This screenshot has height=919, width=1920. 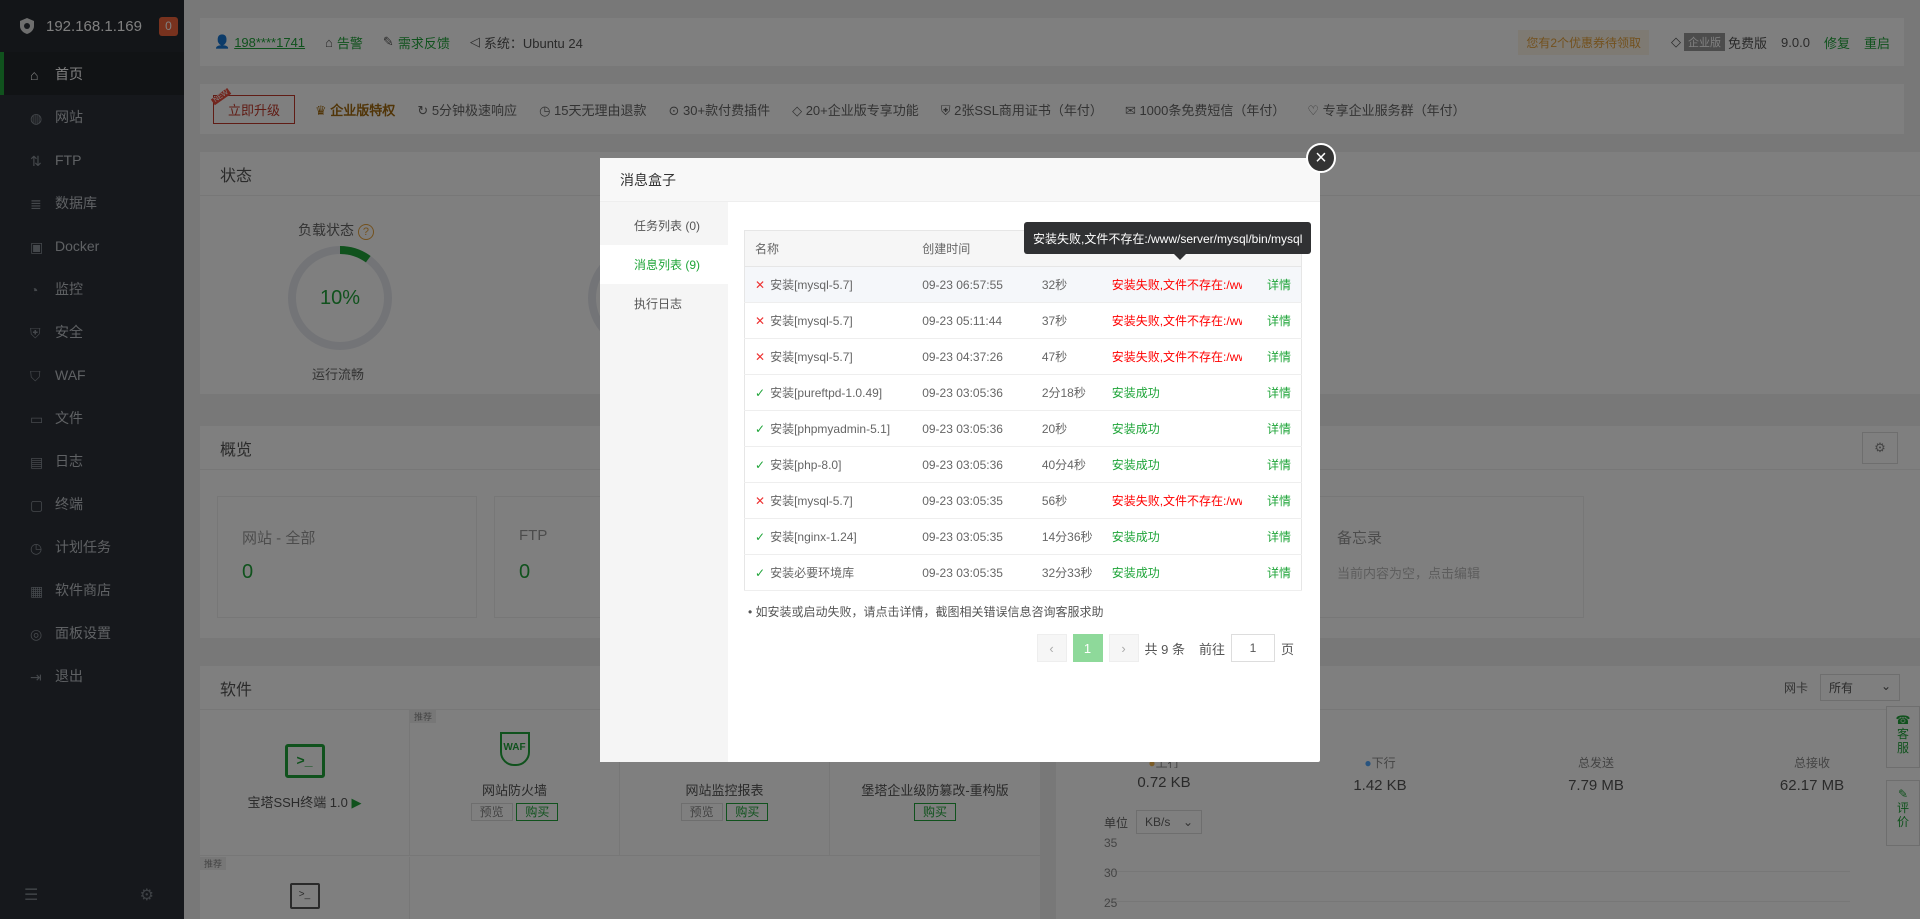 I want to click on row-duration: 14分36秒, so click(x=1066, y=536).